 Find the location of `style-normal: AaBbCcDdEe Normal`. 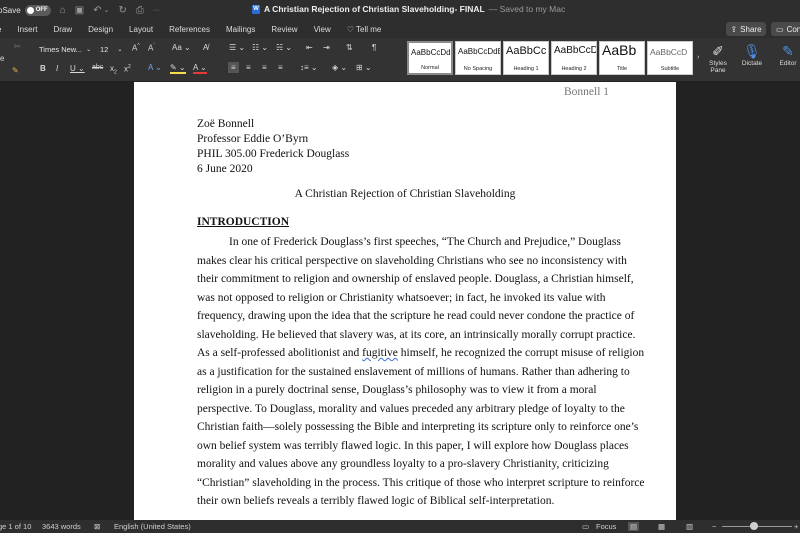

style-normal: AaBbCcDdEe Normal is located at coordinates (430, 58).